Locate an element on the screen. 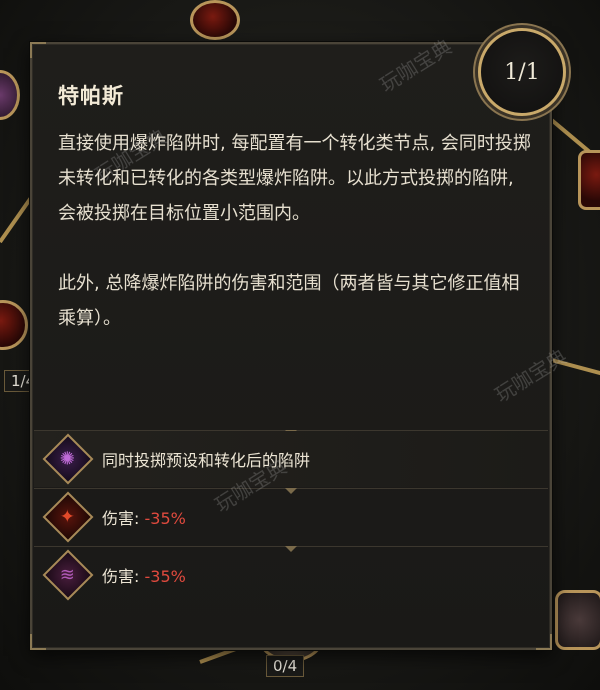 The width and height of the screenshot is (600, 690). area-wave-icon: ≋ is located at coordinates (68, 575).